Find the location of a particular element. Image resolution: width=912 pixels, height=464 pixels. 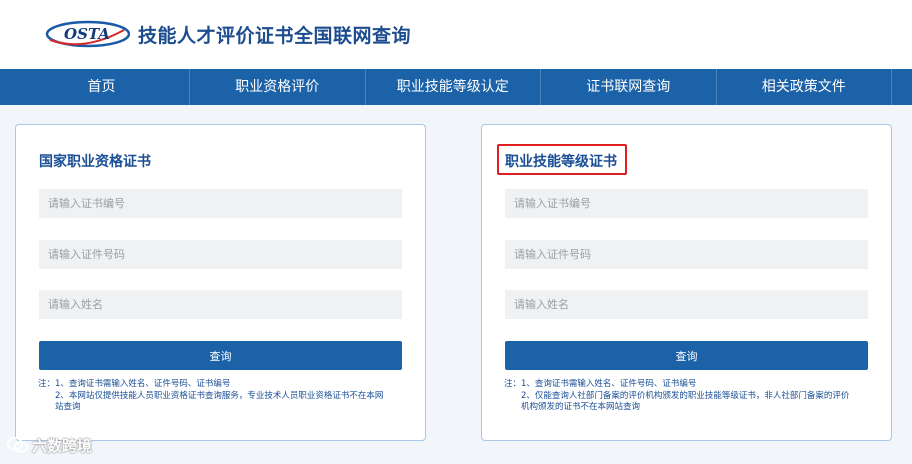

watermark: 六数跨境 is located at coordinates (49, 445).